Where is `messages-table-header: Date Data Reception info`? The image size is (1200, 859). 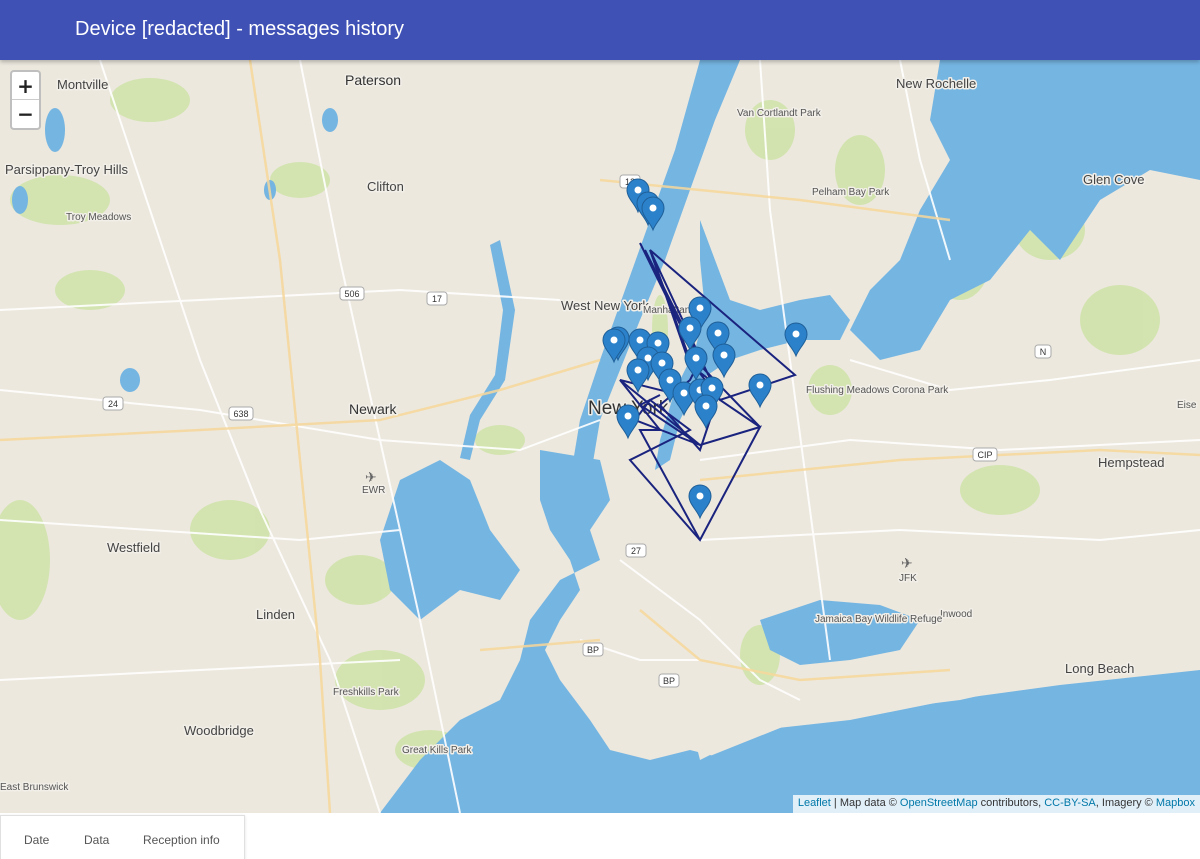 messages-table-header: Date Data Reception info is located at coordinates (122, 837).